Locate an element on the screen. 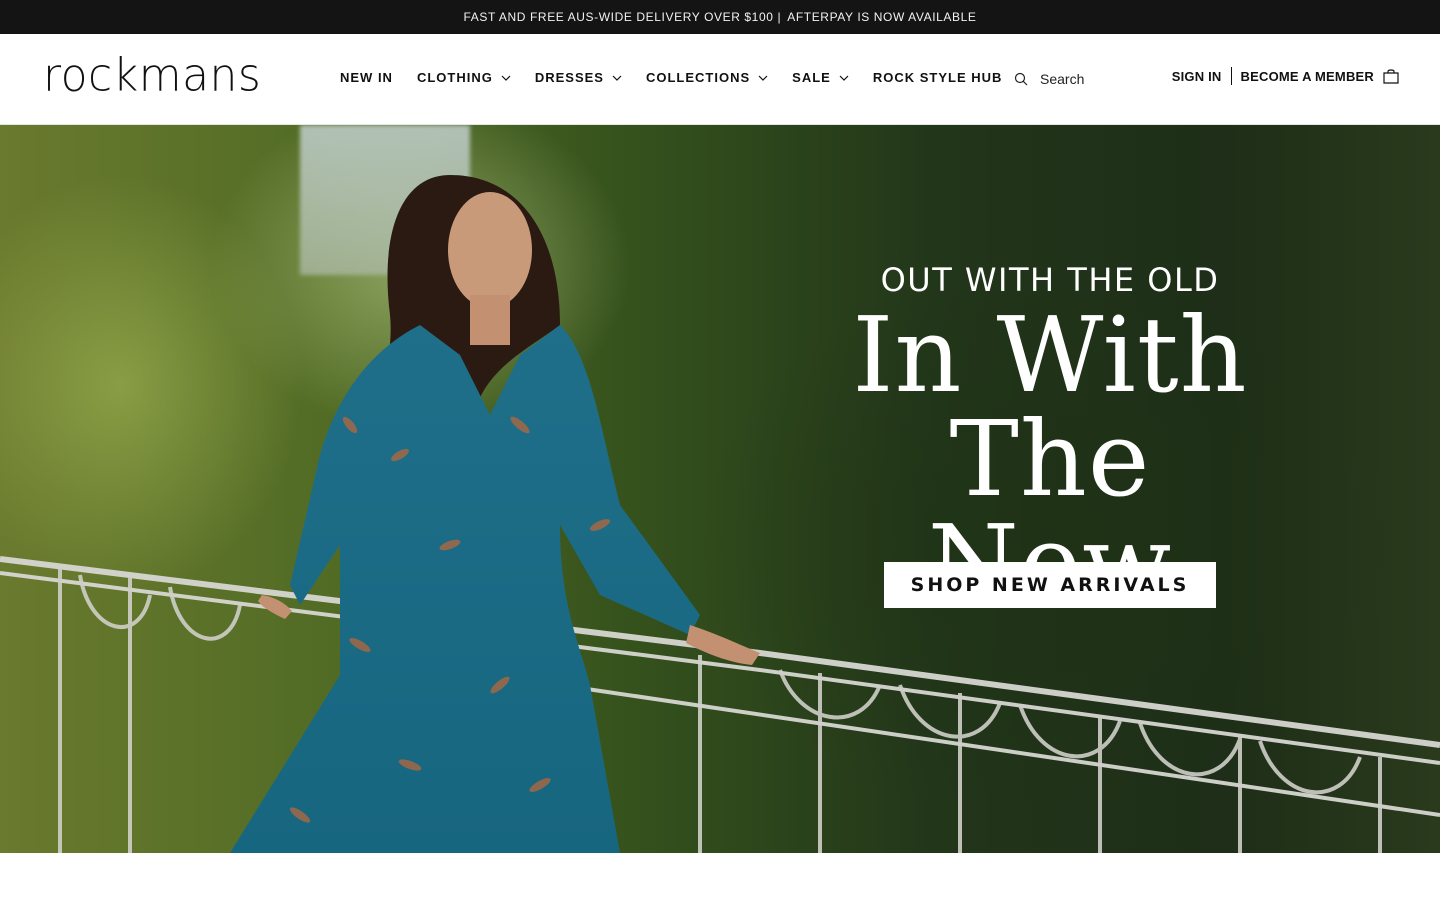 The width and height of the screenshot is (1440, 900). nav-label: ROCK STYLE HUB is located at coordinates (937, 77).